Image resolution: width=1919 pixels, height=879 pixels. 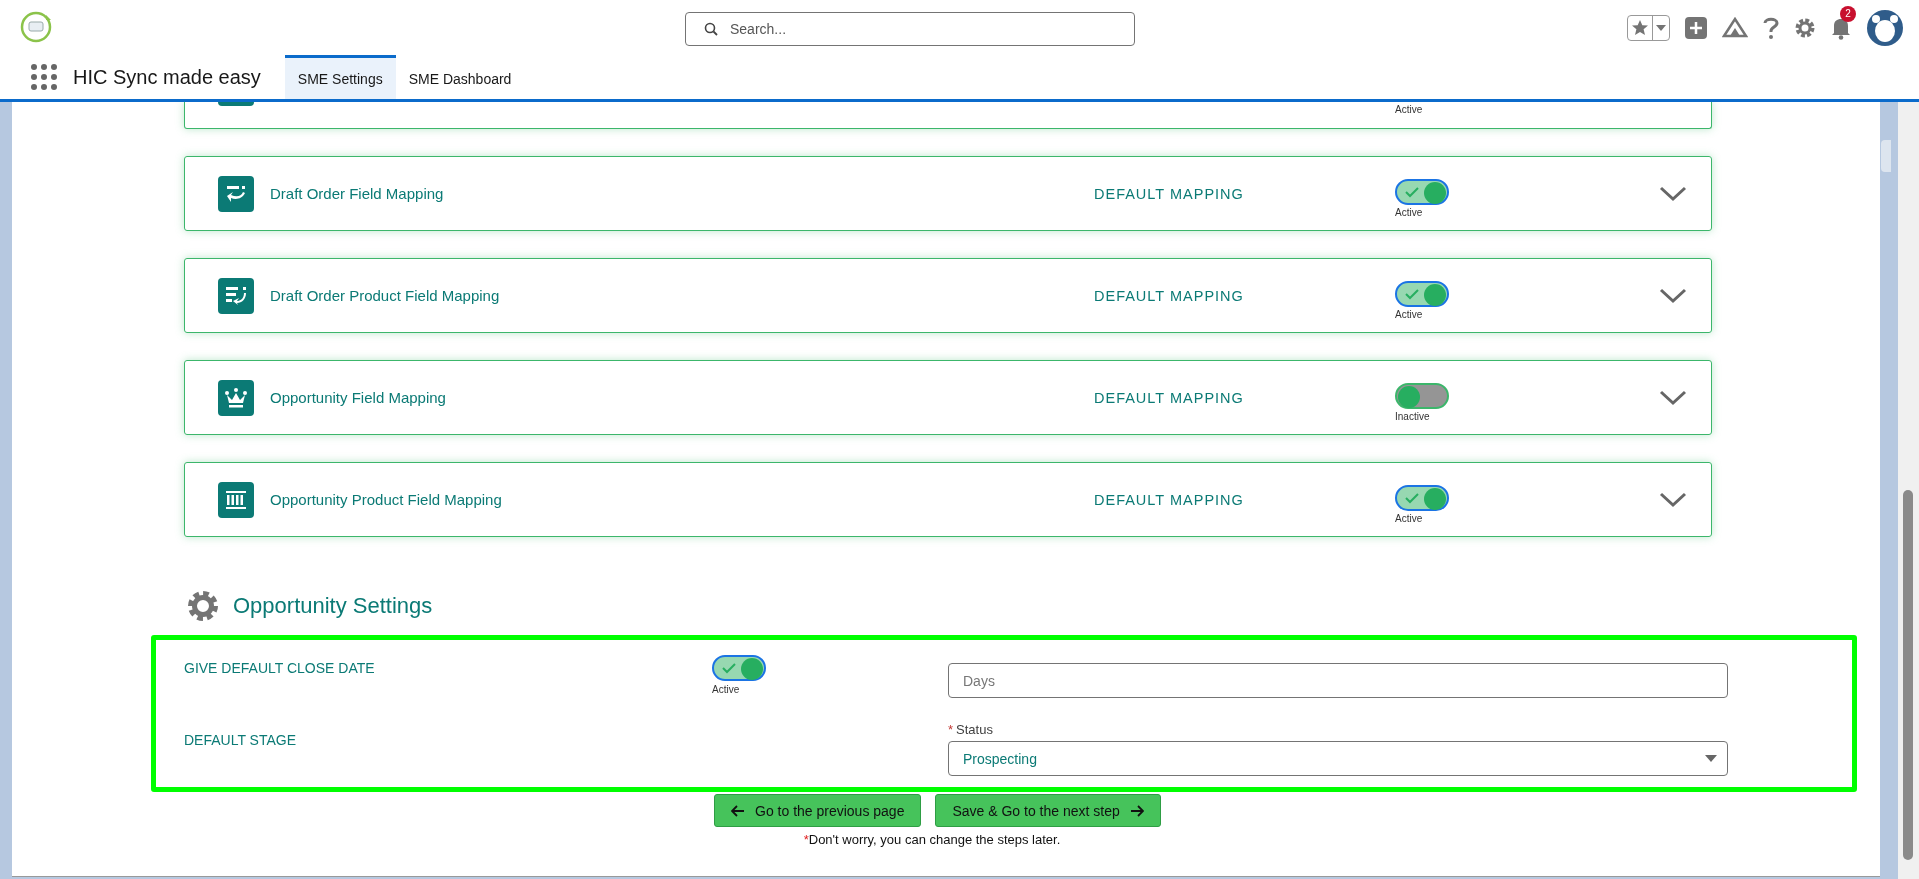 What do you see at coordinates (1886, 156) in the screenshot?
I see `panel-handle` at bounding box center [1886, 156].